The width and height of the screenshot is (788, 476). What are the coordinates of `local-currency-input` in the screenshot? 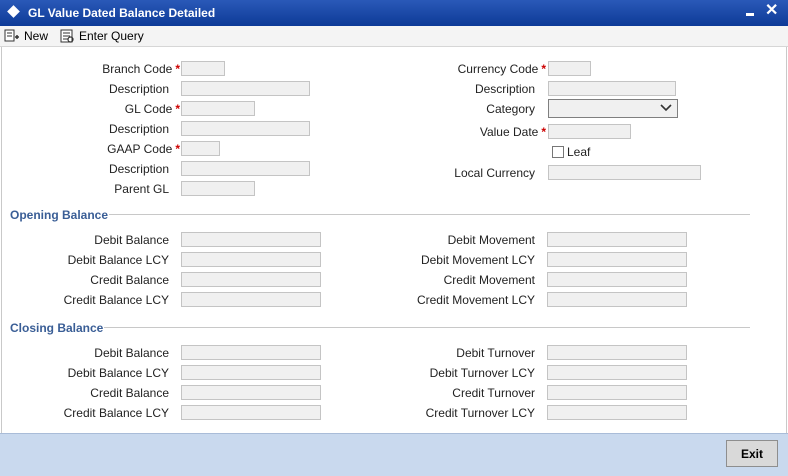 It's located at (624, 172).